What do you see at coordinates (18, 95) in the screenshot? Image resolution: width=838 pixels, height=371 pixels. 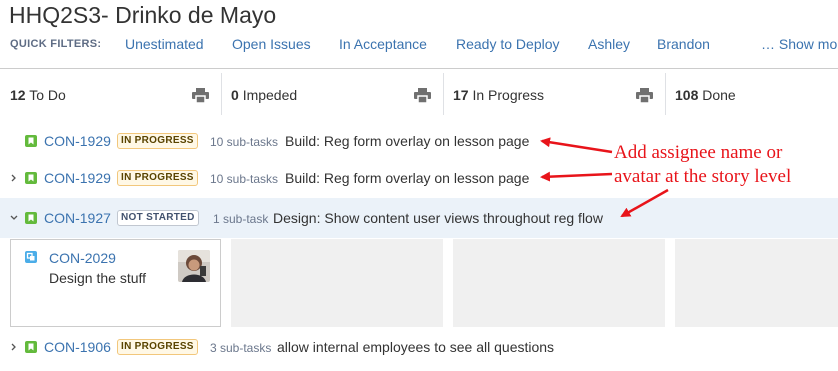 I see `column-count: 12` at bounding box center [18, 95].